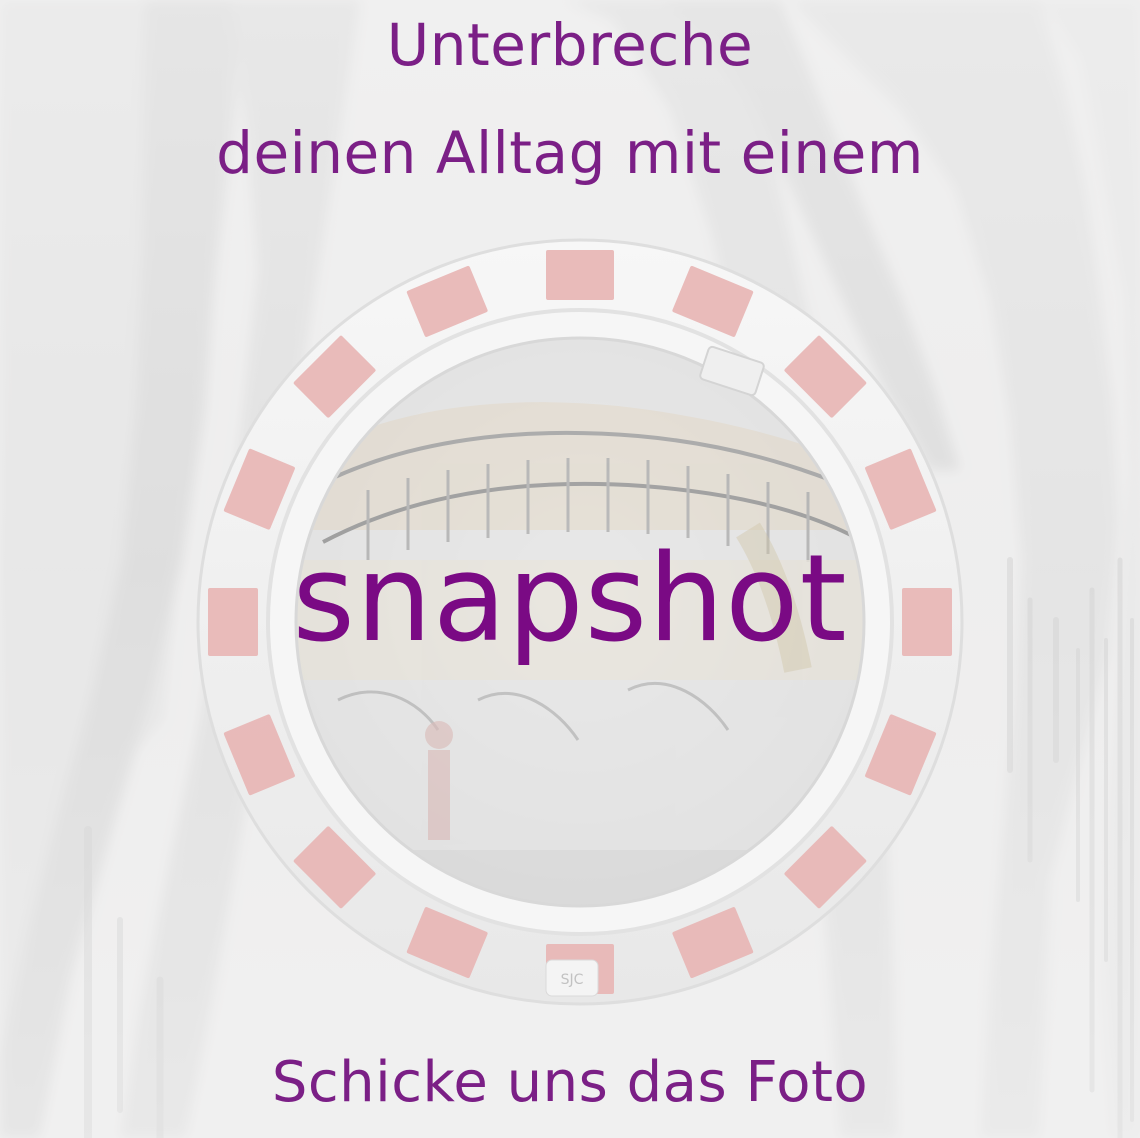  Describe the element at coordinates (570, 1082) in the screenshot. I see `call-to-action-text: Schicke uns das Foto` at that location.